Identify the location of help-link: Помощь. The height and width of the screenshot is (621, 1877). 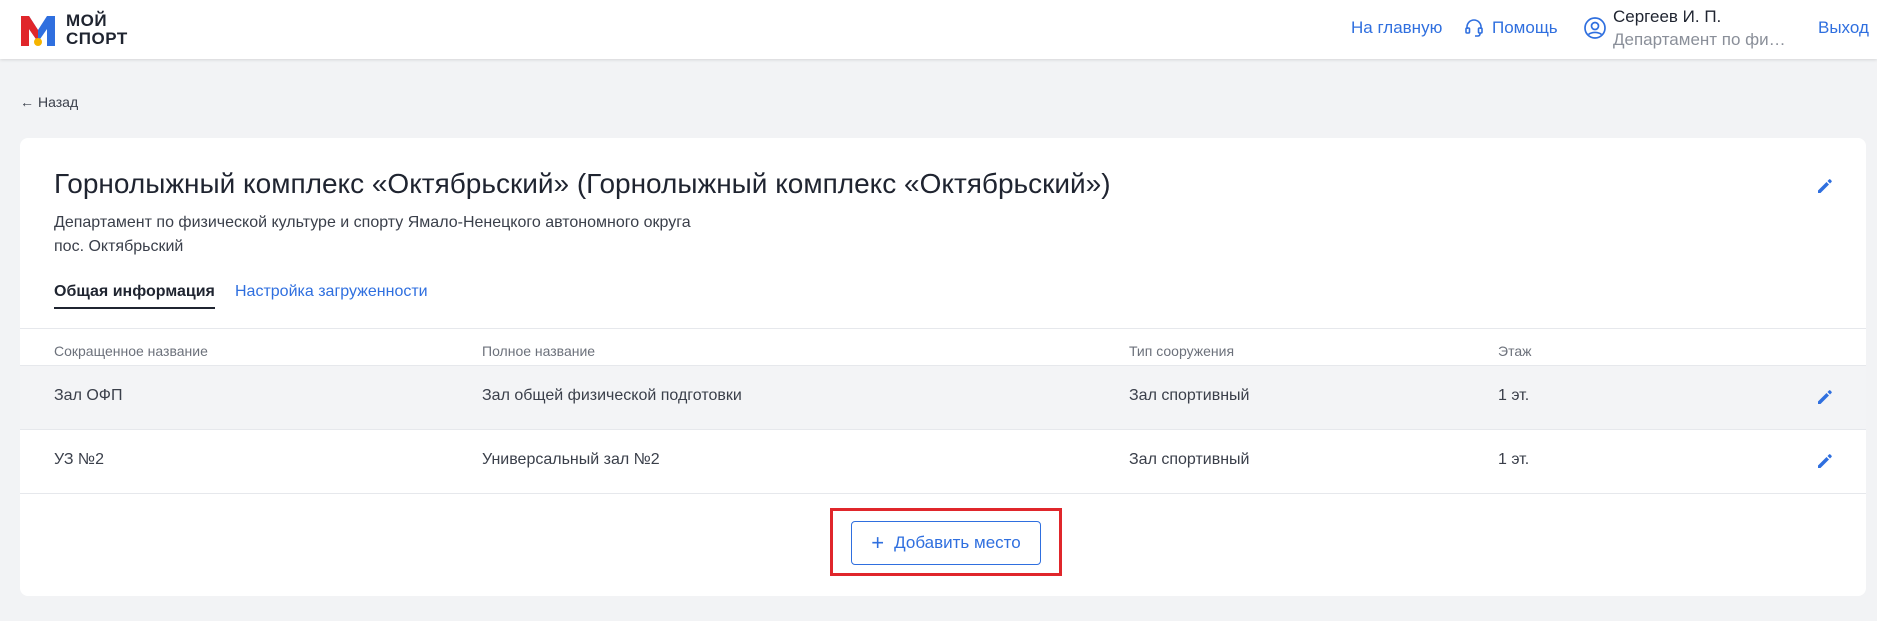
(1511, 28).